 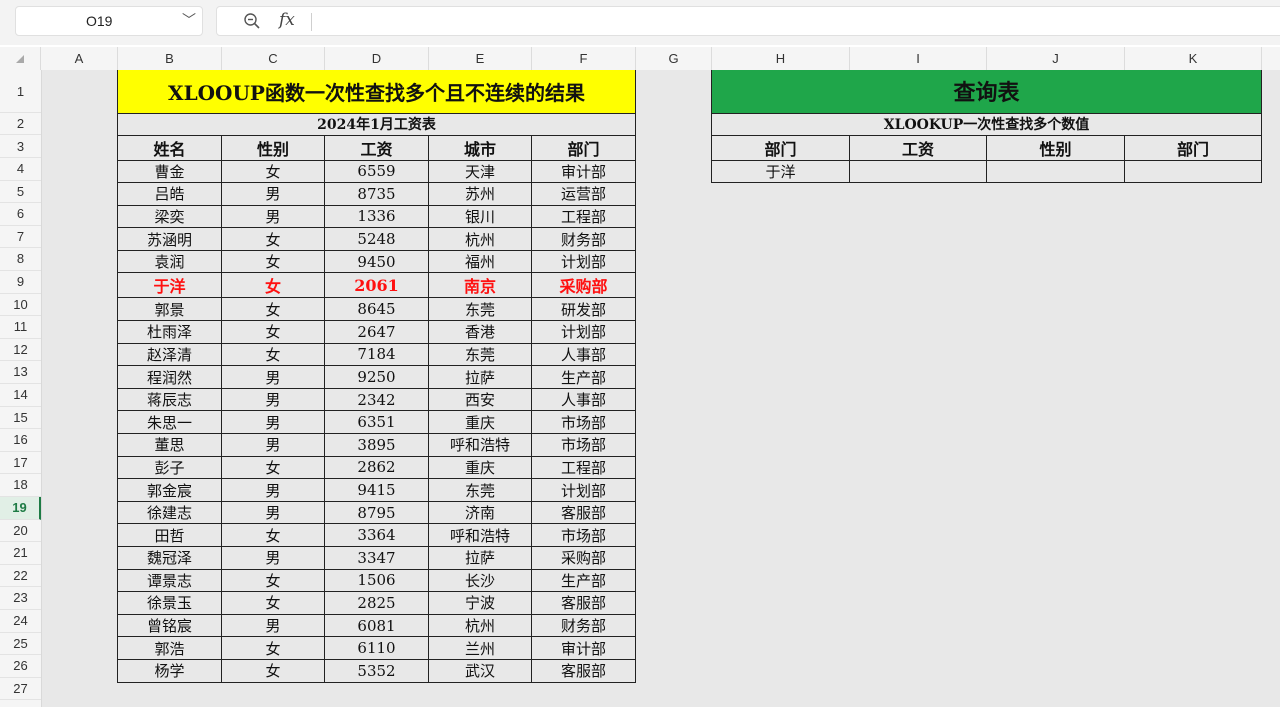 What do you see at coordinates (169, 354) in the screenshot?
I see `cell-name: 赵泽清` at bounding box center [169, 354].